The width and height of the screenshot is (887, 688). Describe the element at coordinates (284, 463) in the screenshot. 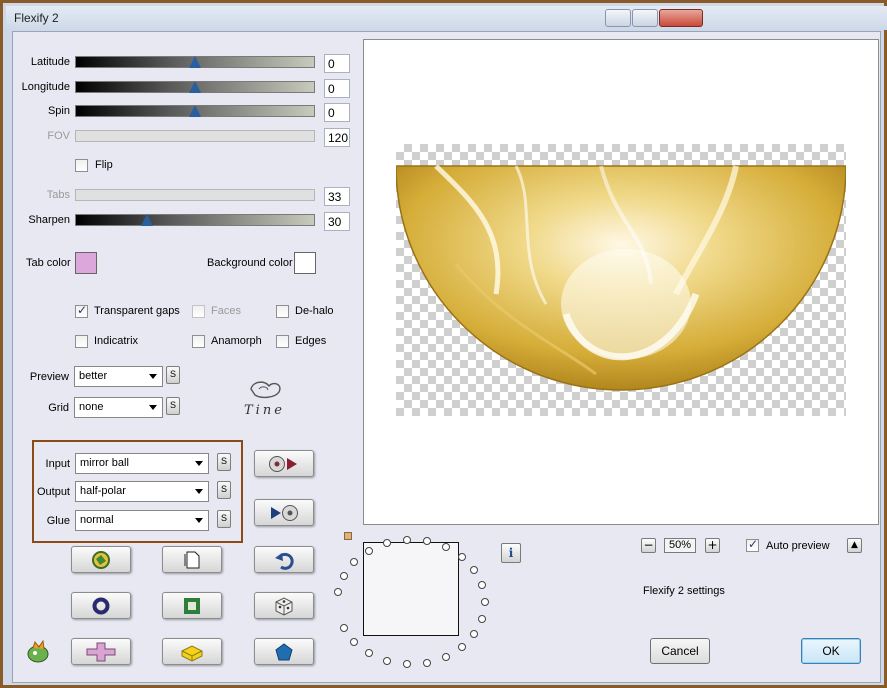

I see `cd-right-button` at that location.